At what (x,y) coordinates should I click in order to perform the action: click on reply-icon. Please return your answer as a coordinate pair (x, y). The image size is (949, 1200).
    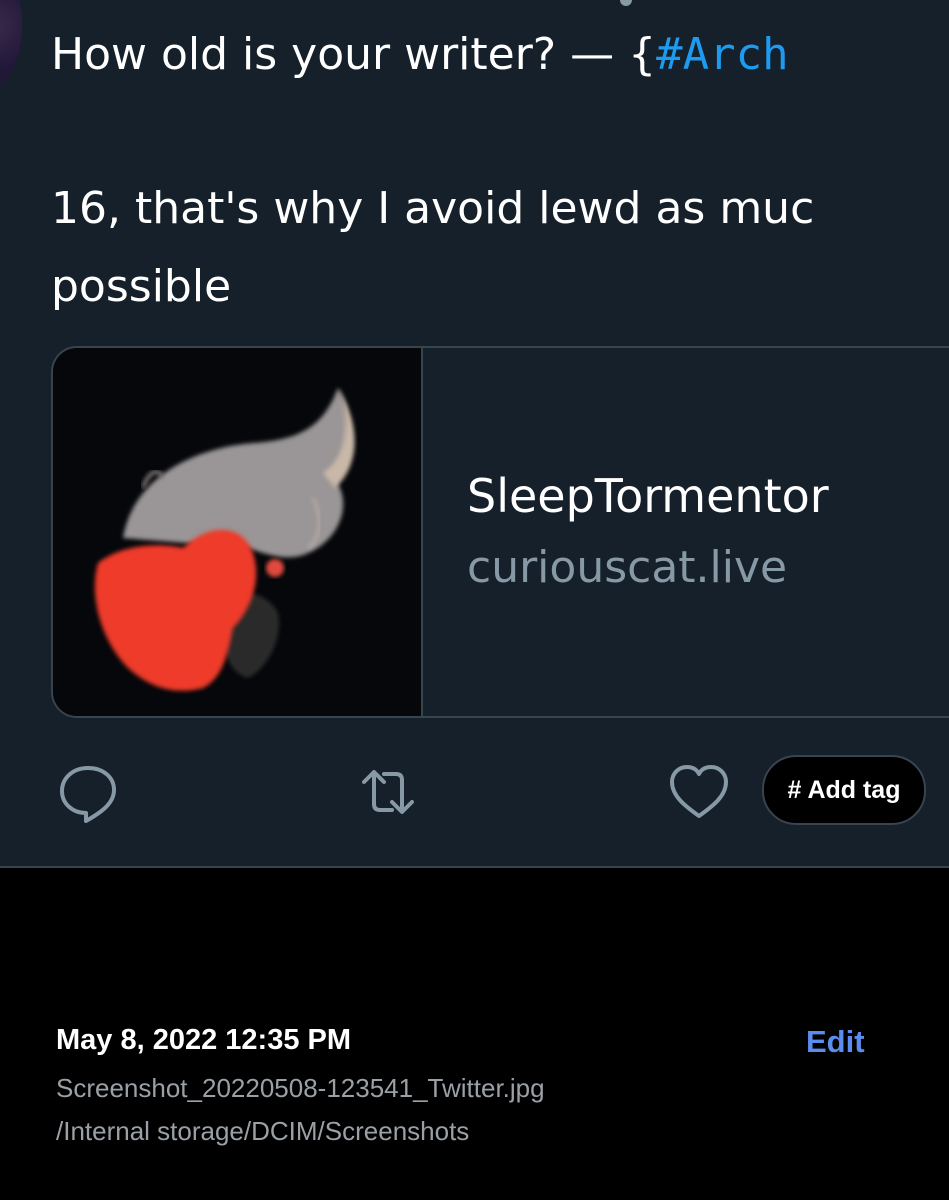
    Looking at the image, I should click on (88, 792).